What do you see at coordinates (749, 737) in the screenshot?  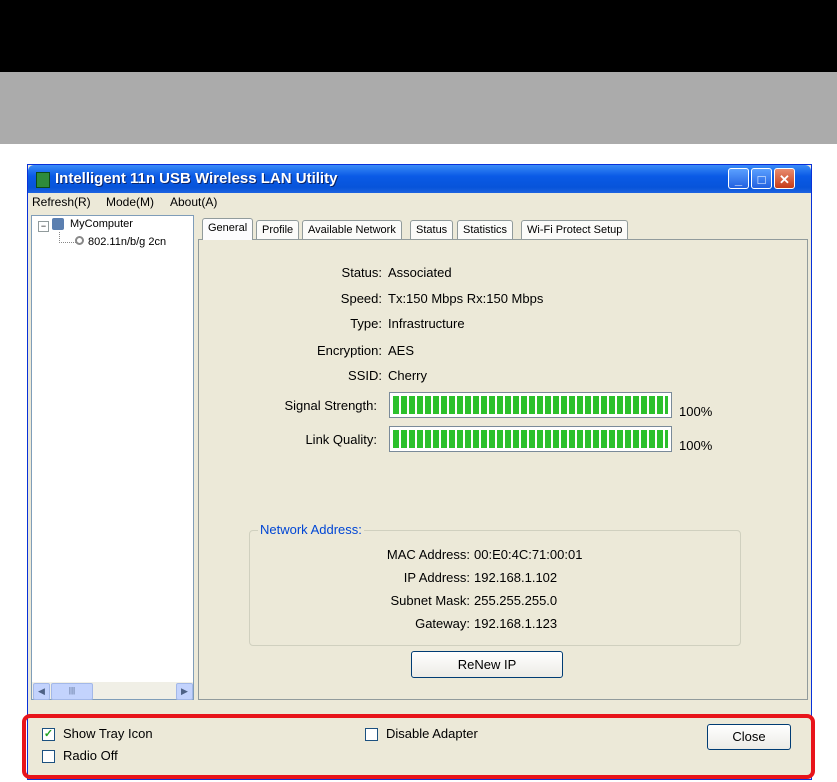 I see `close-button: Close` at bounding box center [749, 737].